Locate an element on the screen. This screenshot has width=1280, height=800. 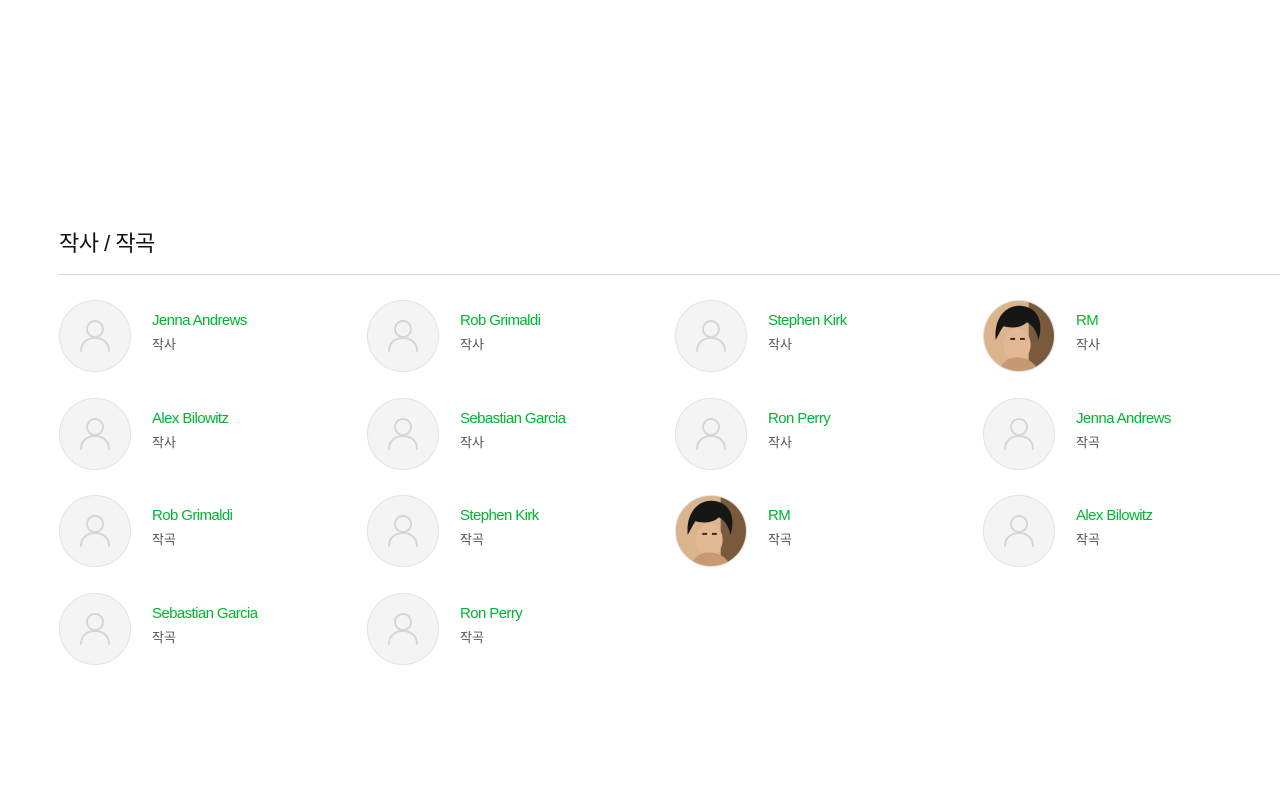
credit-item: Sebastian Garcia 작사 is located at coordinates (521, 446).